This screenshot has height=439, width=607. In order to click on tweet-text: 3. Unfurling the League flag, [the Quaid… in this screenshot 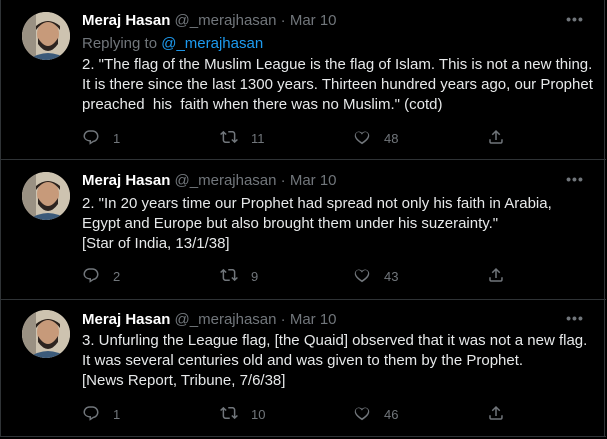, I will do `click(342, 361)`.